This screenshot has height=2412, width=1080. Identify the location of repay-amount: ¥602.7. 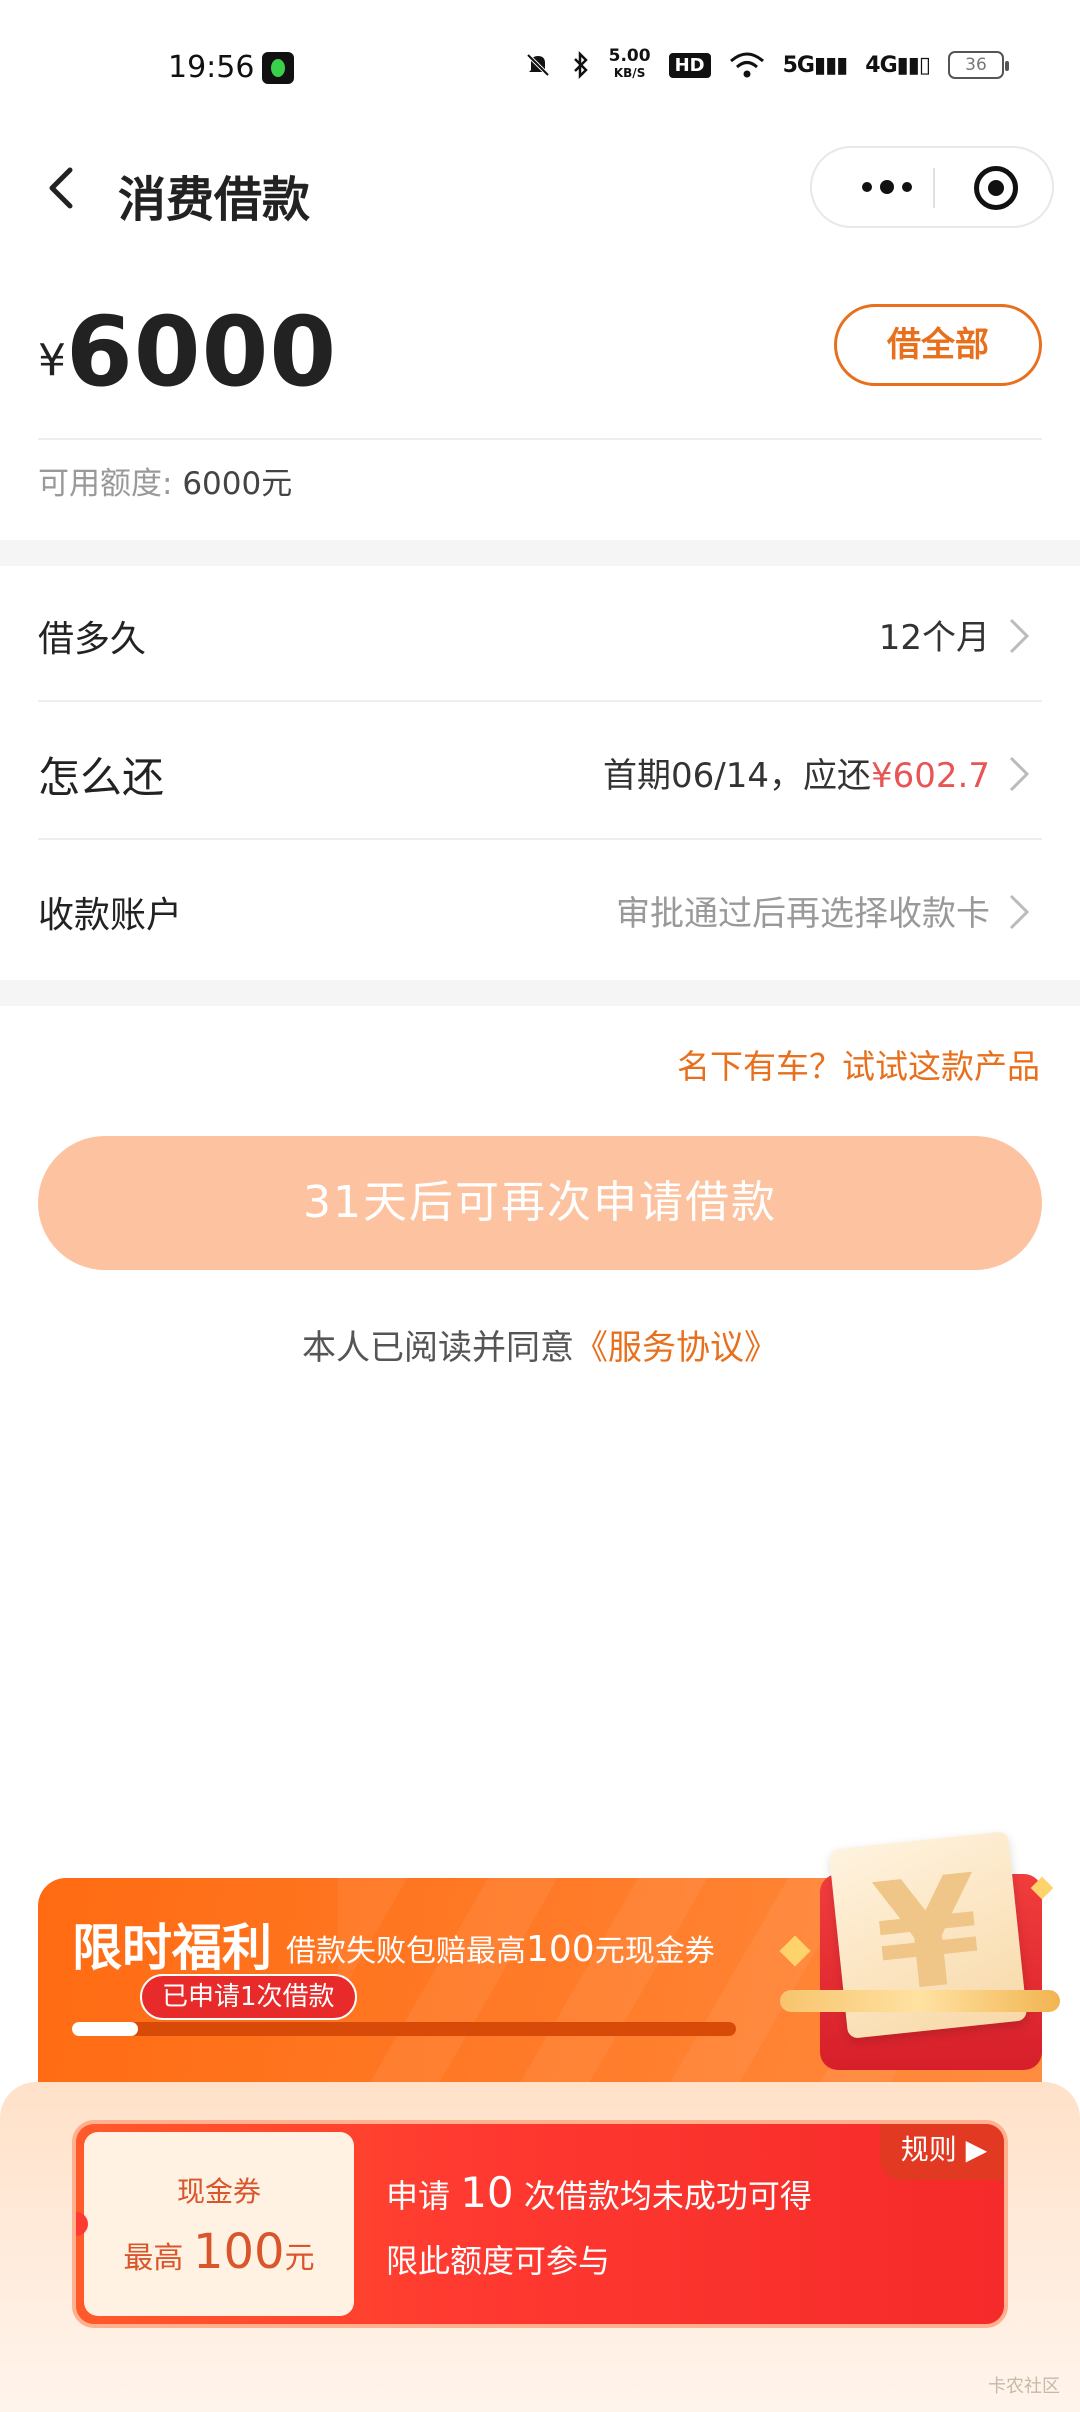
(930, 776).